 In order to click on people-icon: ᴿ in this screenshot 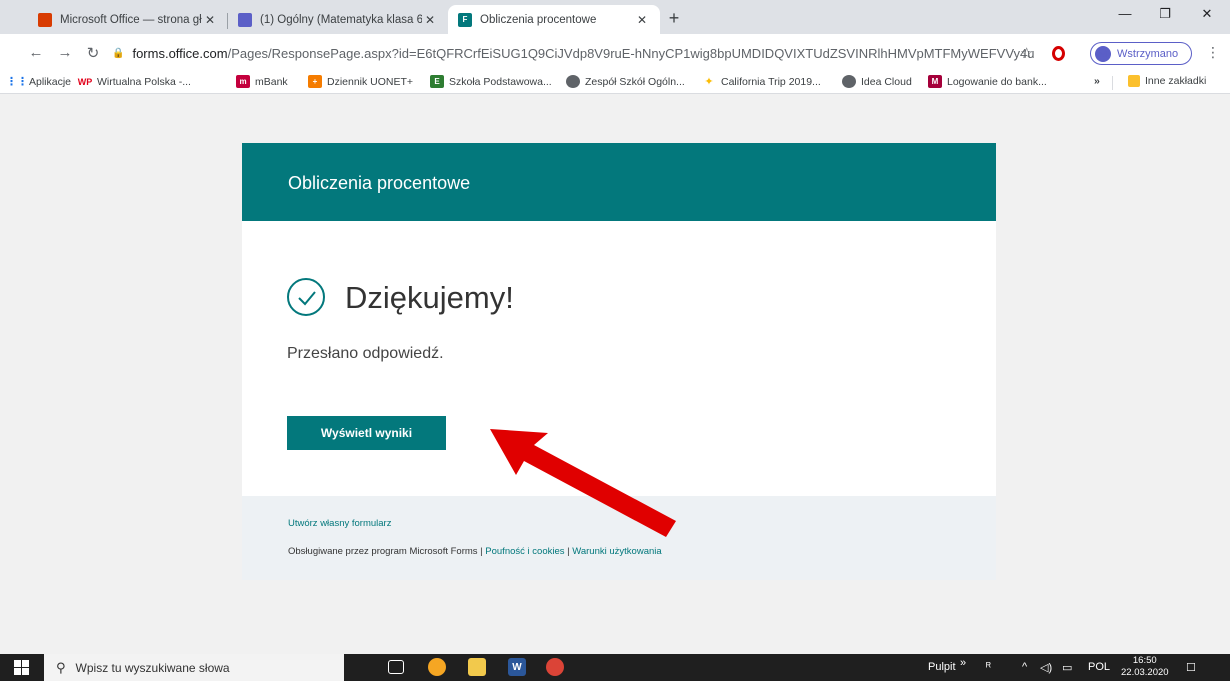, I will do `click(988, 667)`.